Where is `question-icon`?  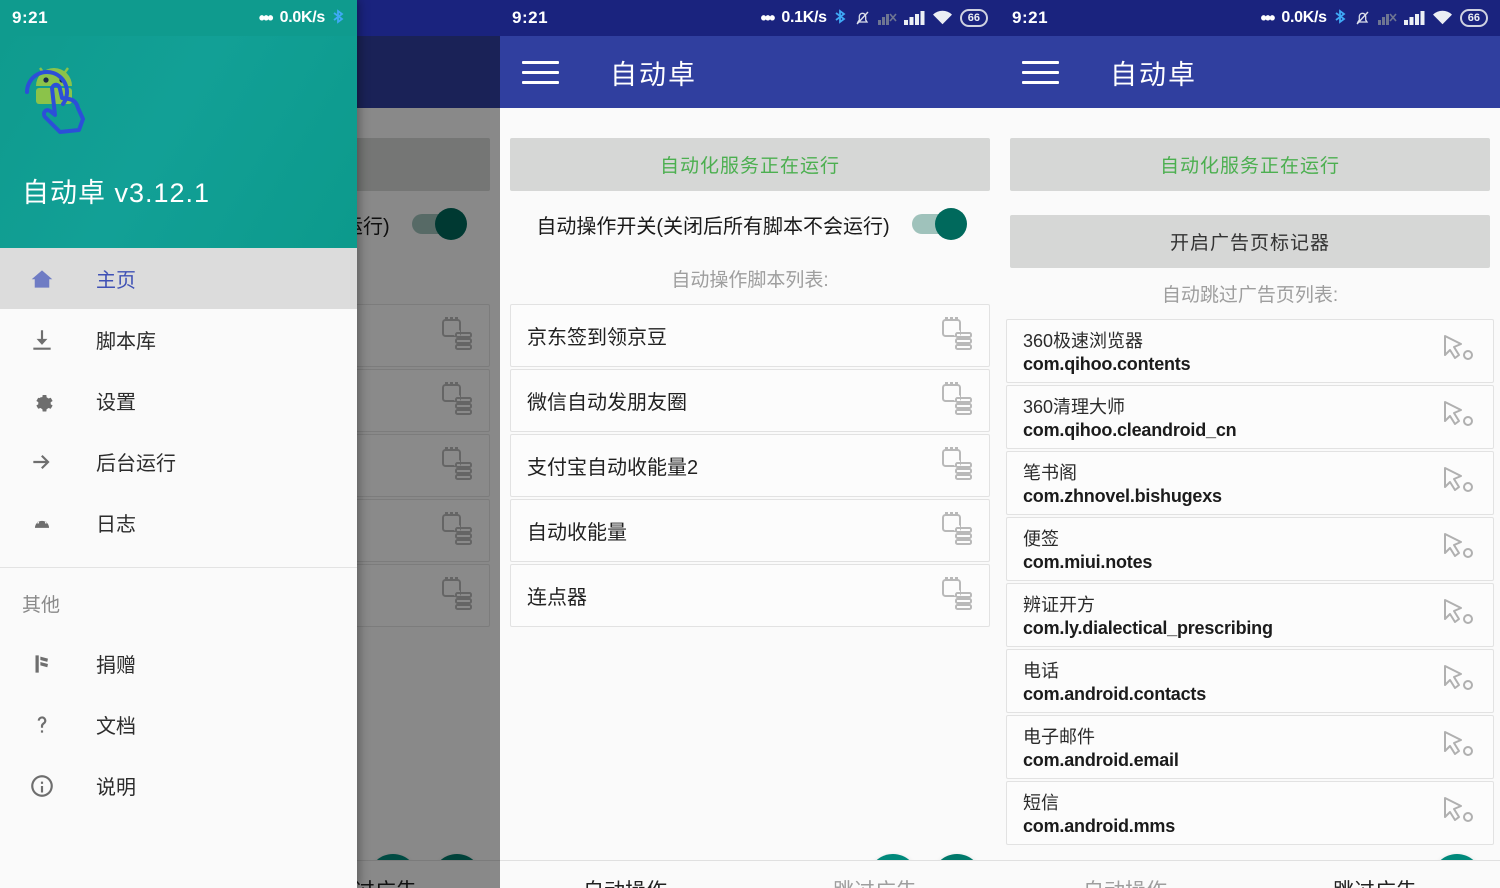
question-icon is located at coordinates (42, 725).